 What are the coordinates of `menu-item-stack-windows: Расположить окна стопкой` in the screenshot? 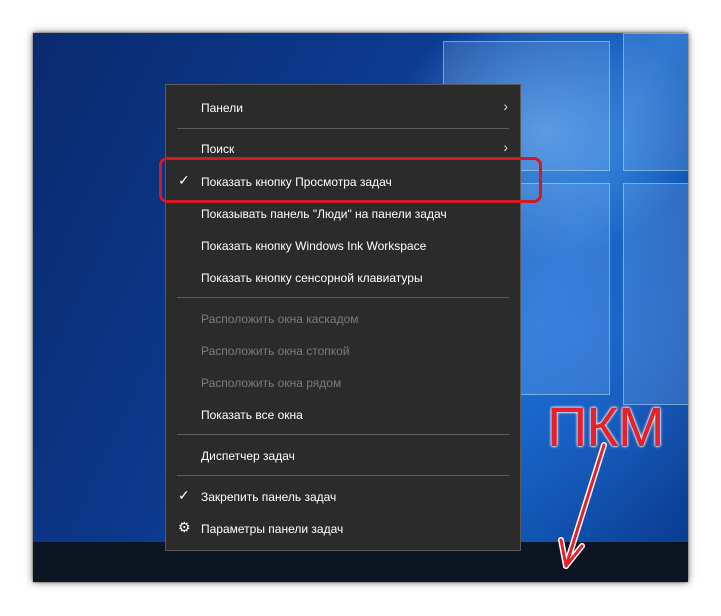 It's located at (343, 351).